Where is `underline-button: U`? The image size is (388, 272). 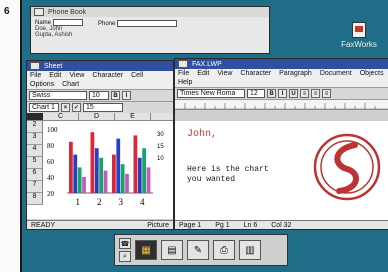
underline-button: U is located at coordinates (293, 93).